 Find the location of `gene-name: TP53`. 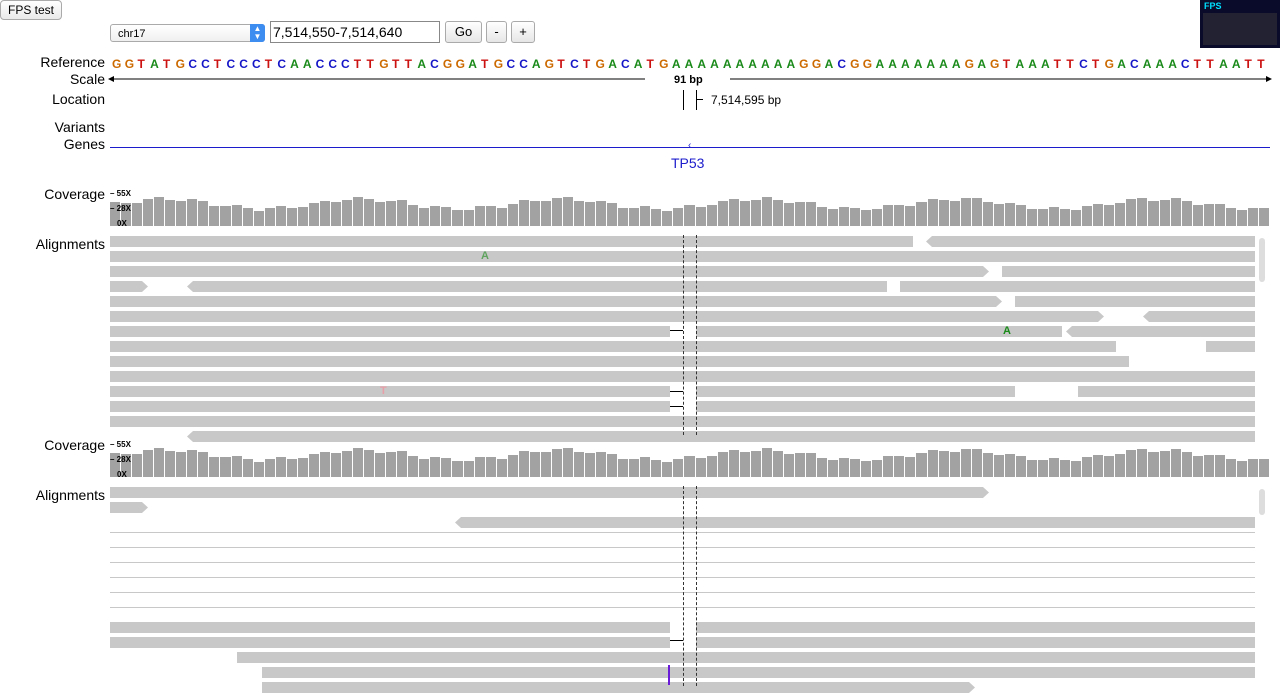

gene-name: TP53 is located at coordinates (687, 163).